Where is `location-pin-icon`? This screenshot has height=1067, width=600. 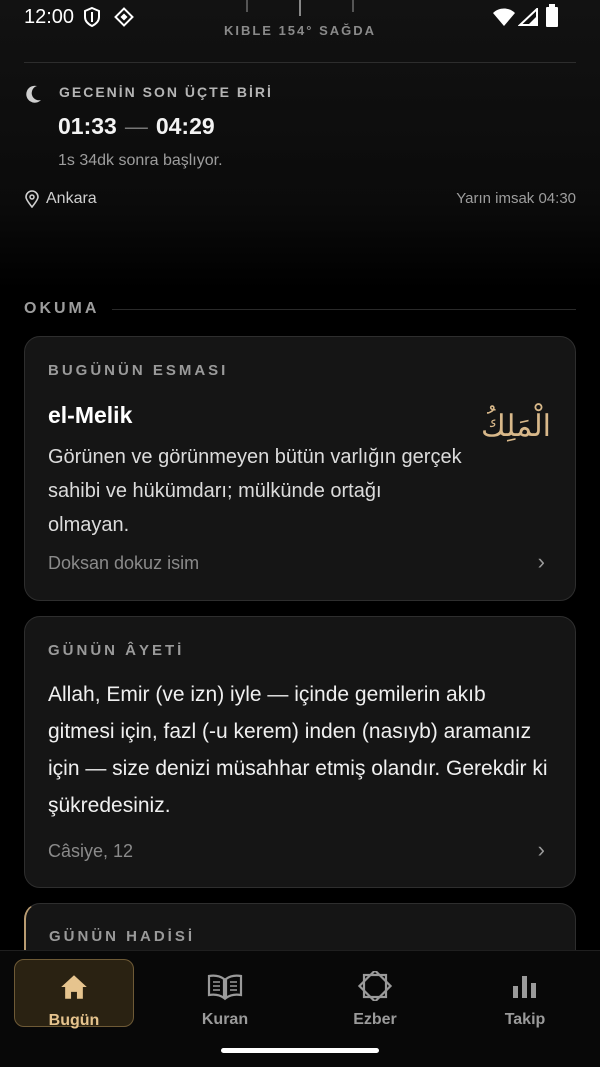 location-pin-icon is located at coordinates (32, 199).